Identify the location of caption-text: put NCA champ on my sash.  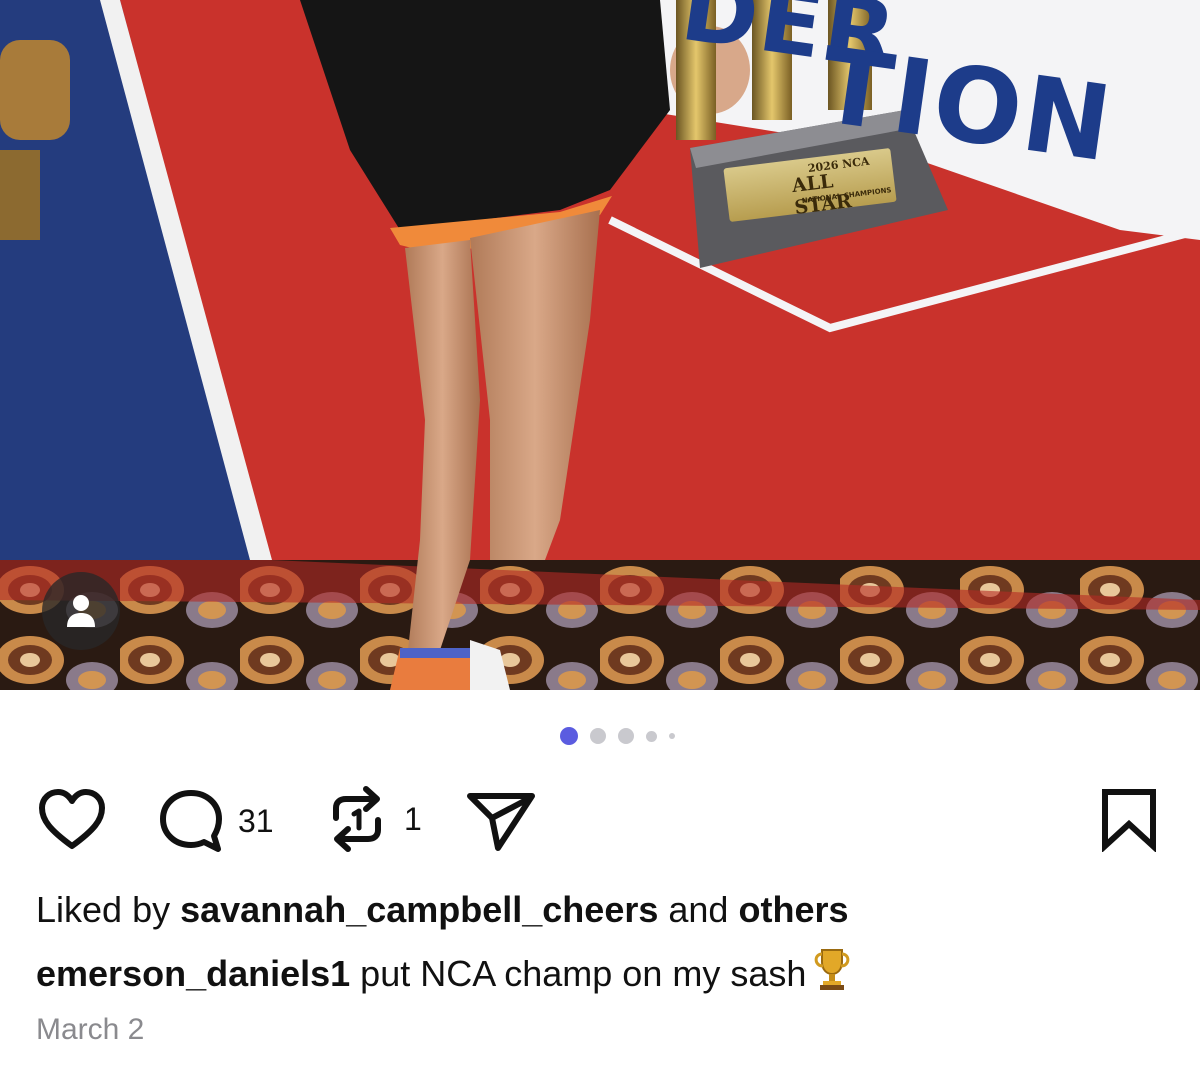
(583, 973).